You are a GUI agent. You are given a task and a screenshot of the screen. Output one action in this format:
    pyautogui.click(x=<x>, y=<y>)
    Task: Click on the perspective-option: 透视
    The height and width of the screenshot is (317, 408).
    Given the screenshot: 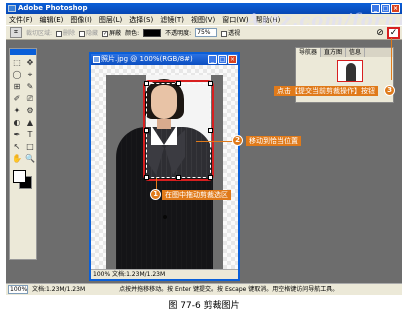 What is the action you would take?
    pyautogui.click(x=230, y=32)
    